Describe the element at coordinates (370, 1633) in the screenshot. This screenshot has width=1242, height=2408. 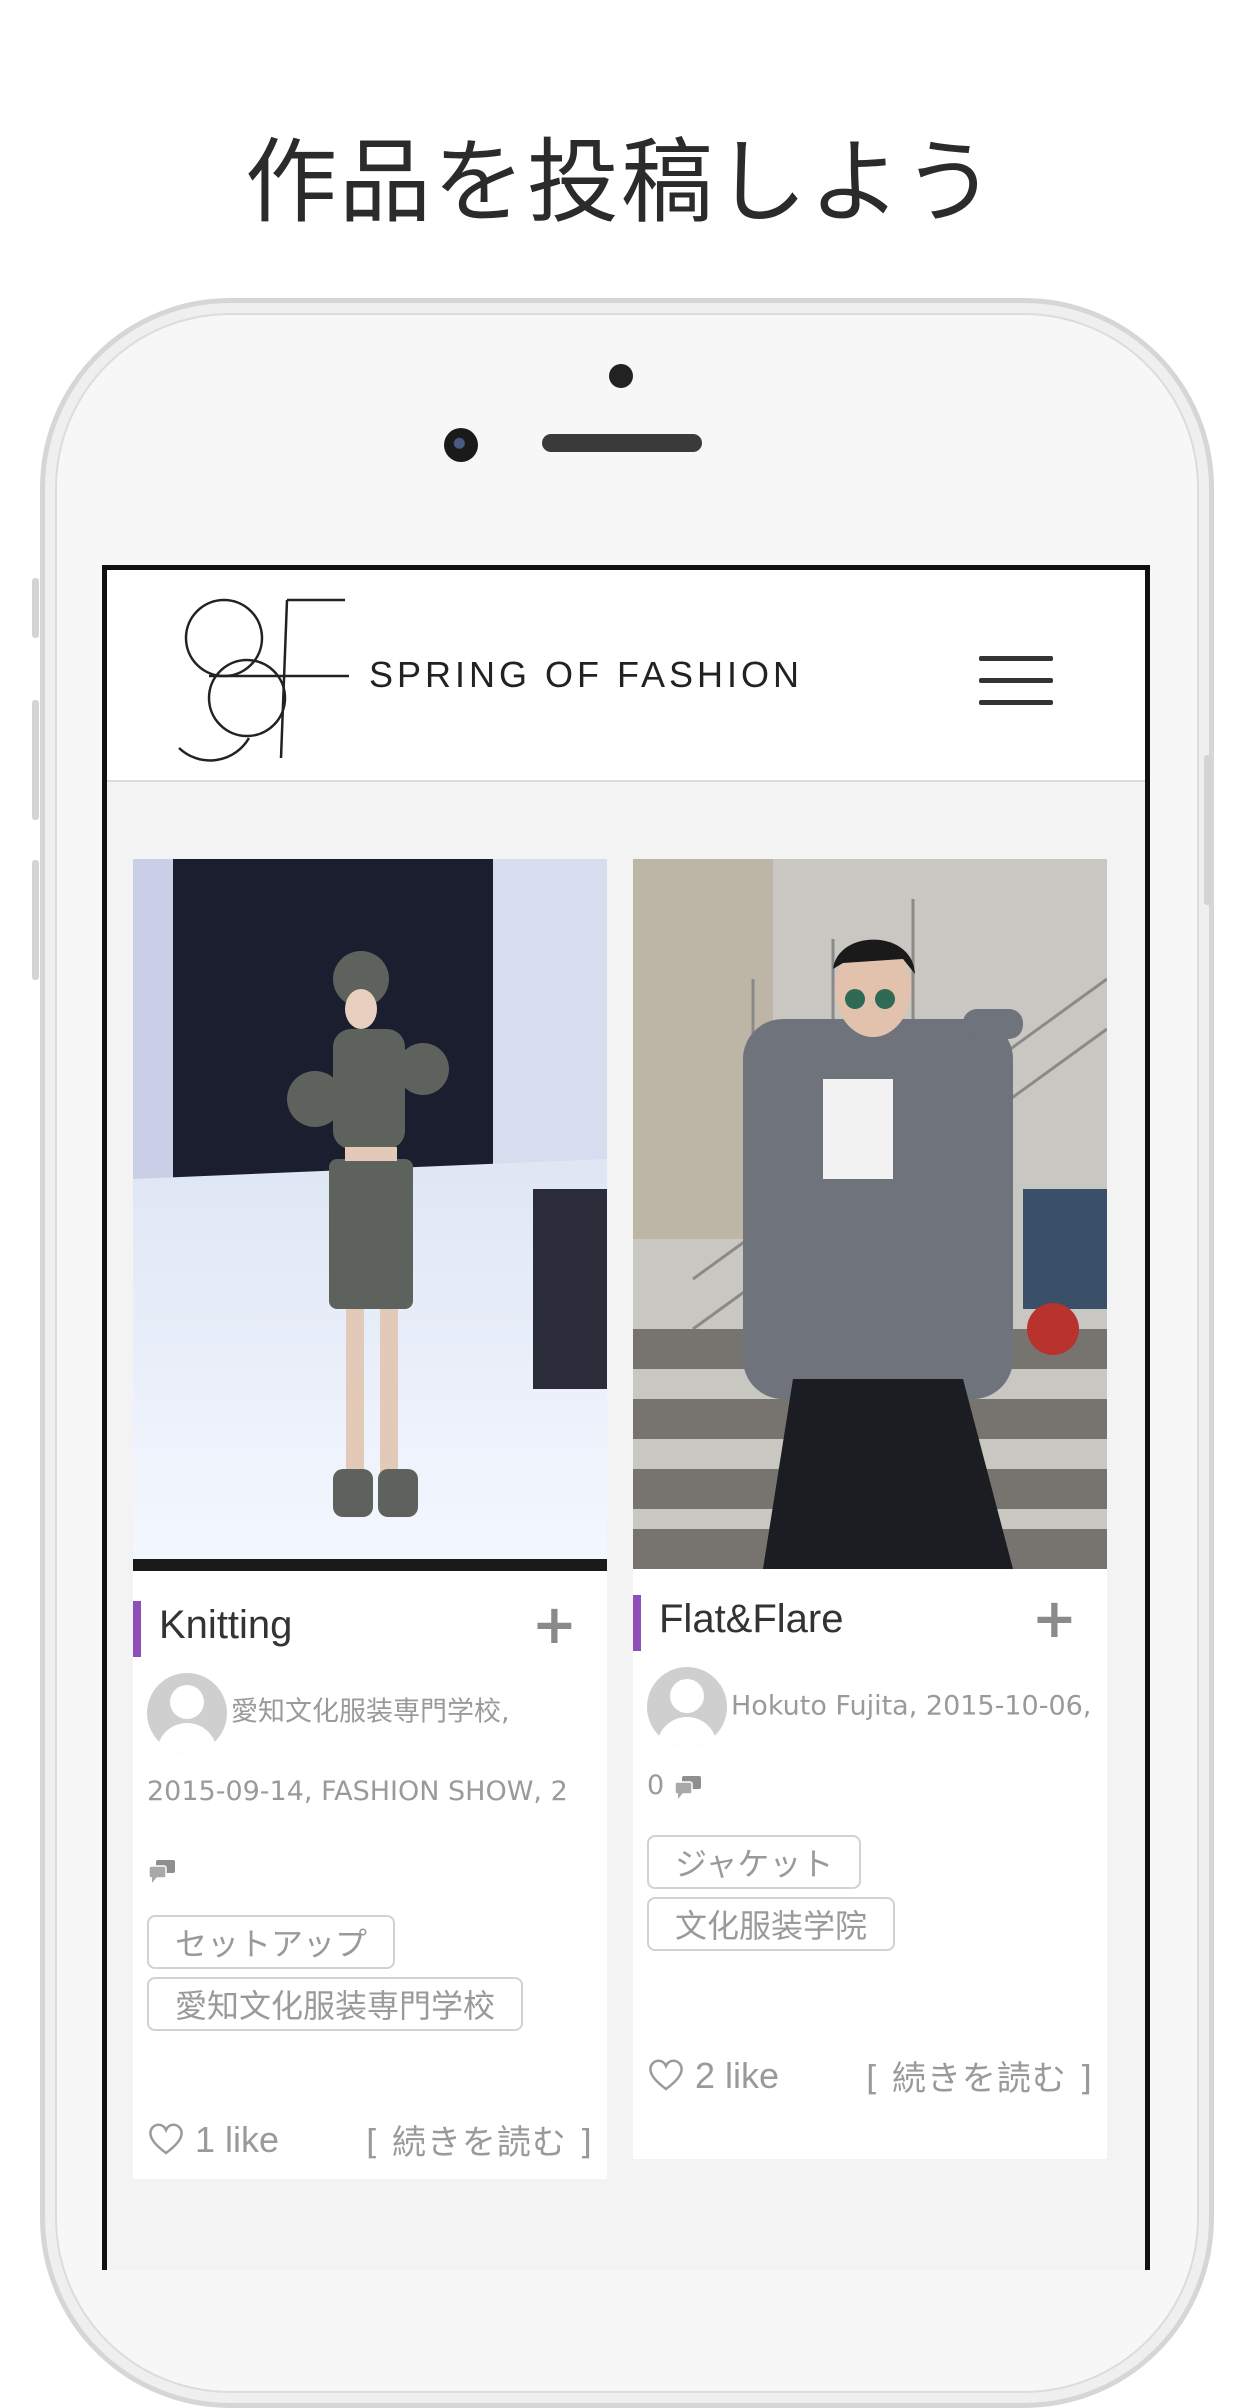
I see `post-title-row: Knitting +` at that location.